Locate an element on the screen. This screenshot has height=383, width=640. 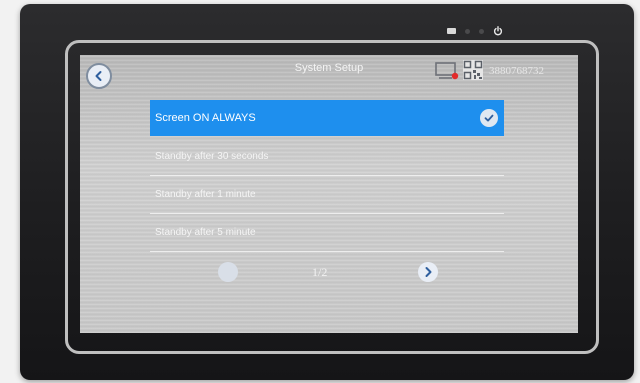
header-bar: System Setup 3880768732 is located at coordinates (329, 72).